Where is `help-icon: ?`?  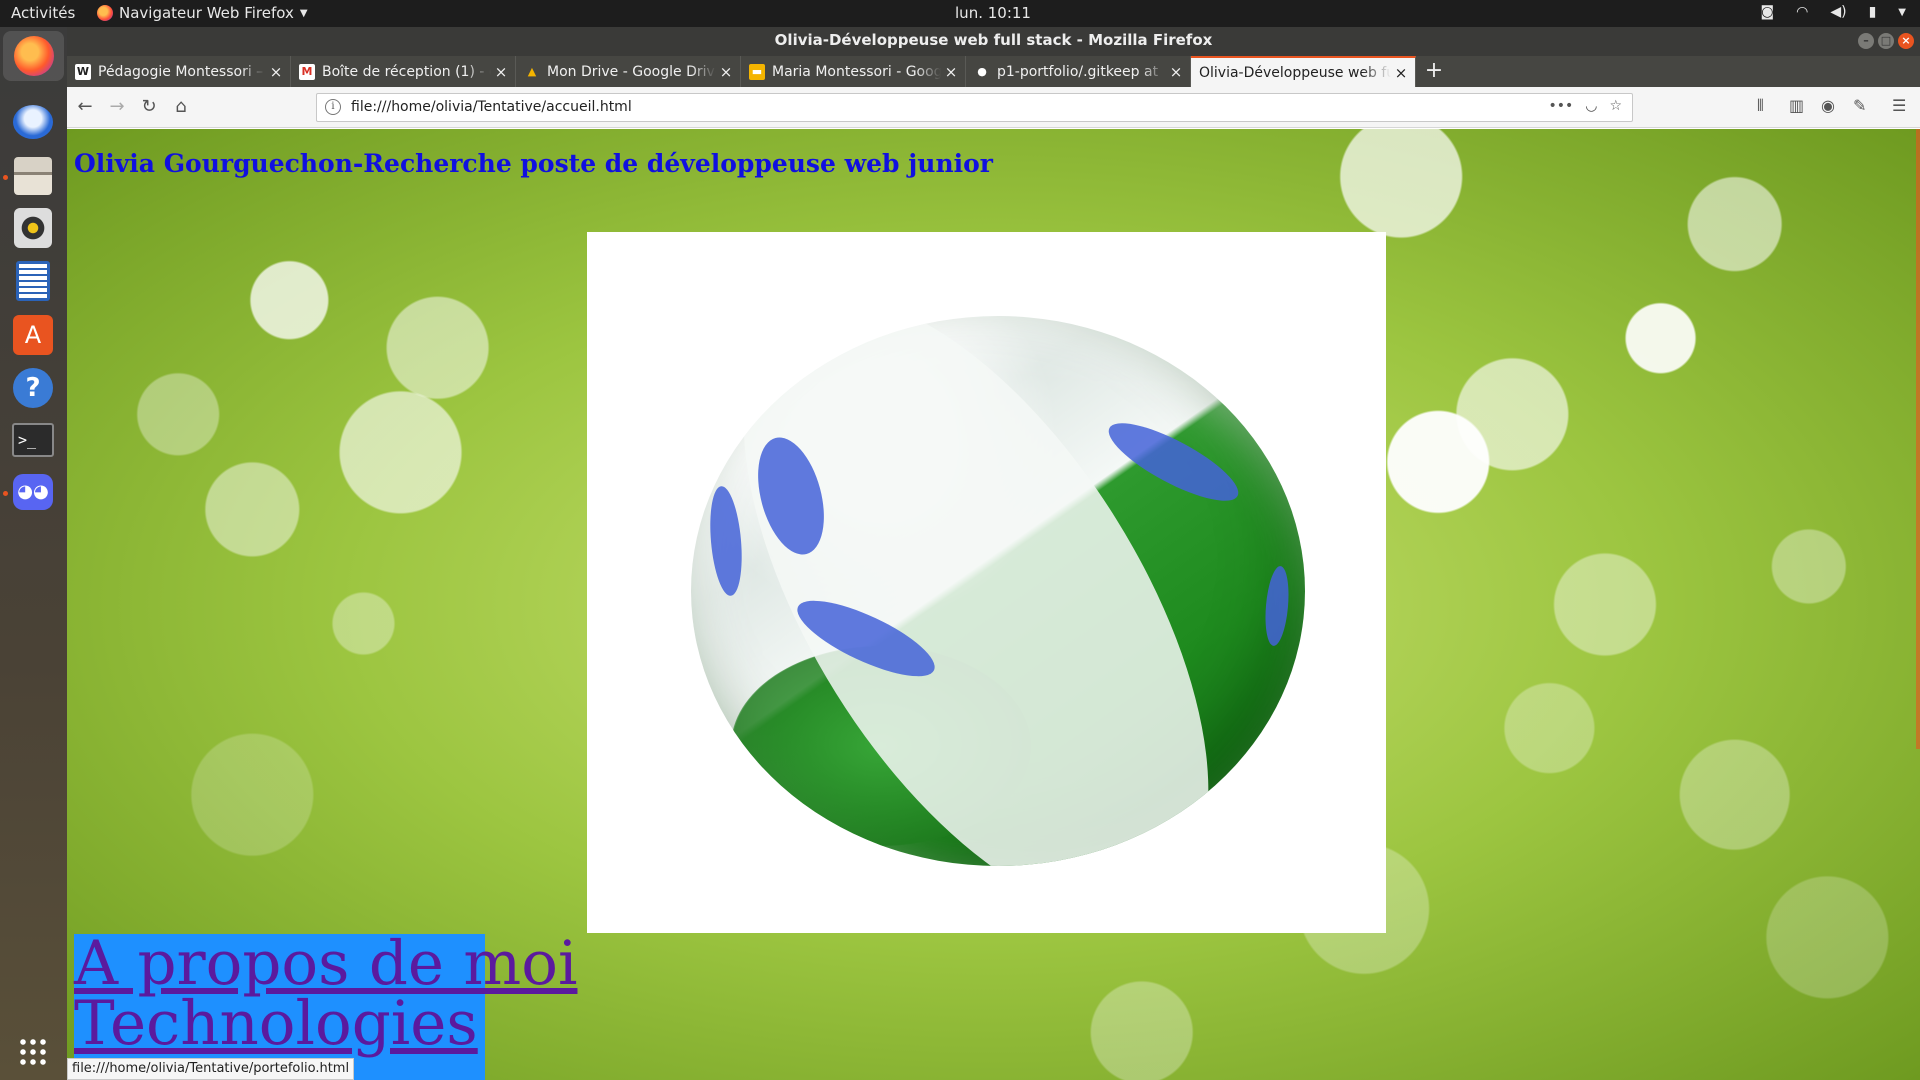 help-icon: ? is located at coordinates (33, 388).